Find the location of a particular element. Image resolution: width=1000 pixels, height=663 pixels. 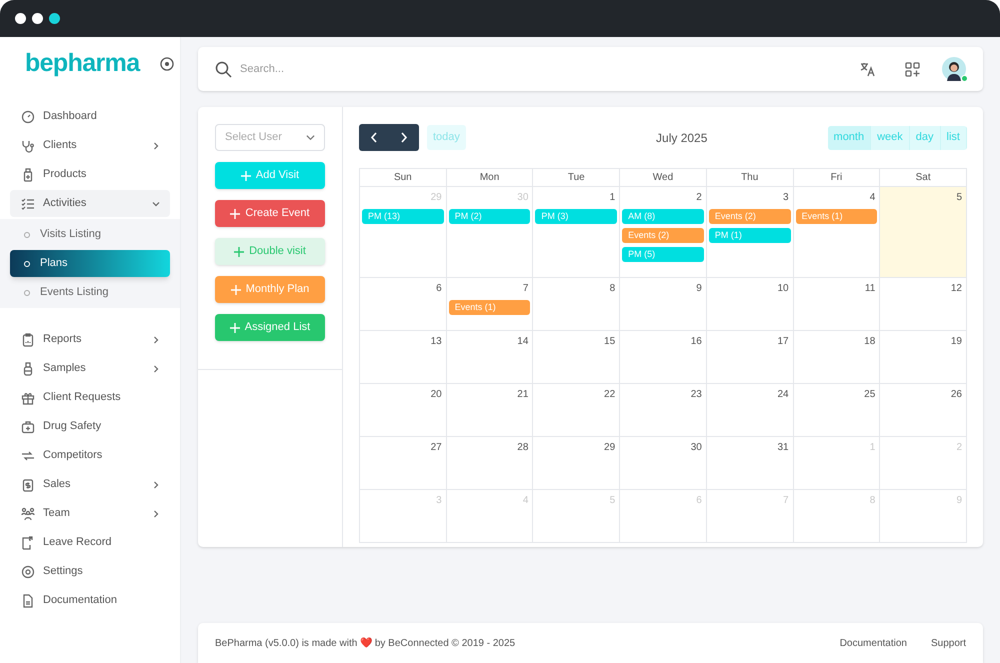

day-number: 26 is located at coordinates (956, 395).